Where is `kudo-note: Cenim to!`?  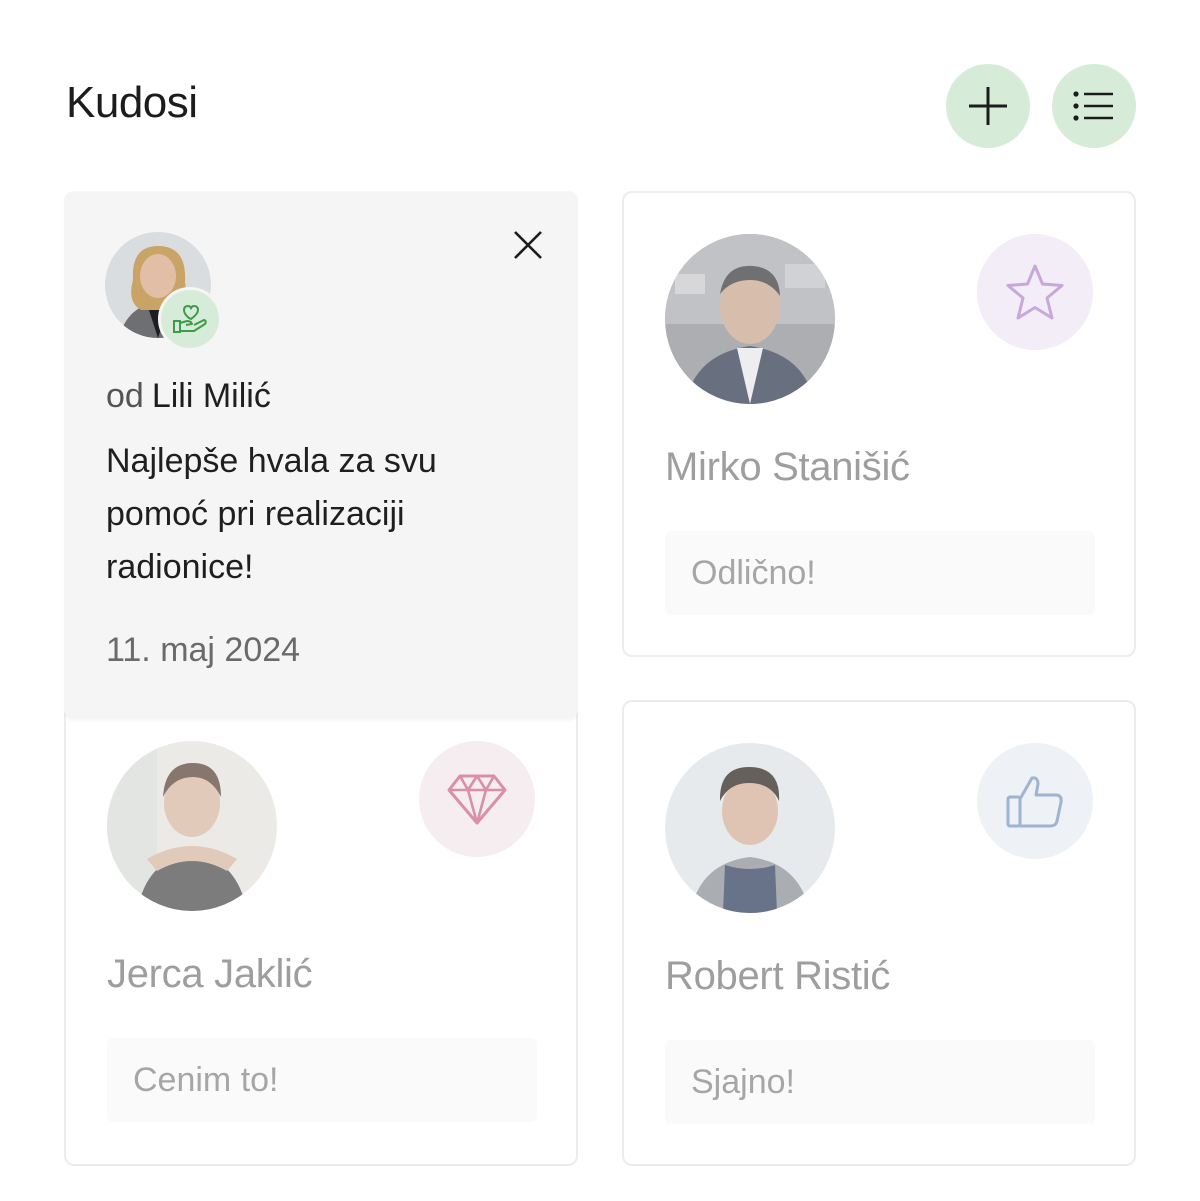
kudo-note: Cenim to! is located at coordinates (322, 1080).